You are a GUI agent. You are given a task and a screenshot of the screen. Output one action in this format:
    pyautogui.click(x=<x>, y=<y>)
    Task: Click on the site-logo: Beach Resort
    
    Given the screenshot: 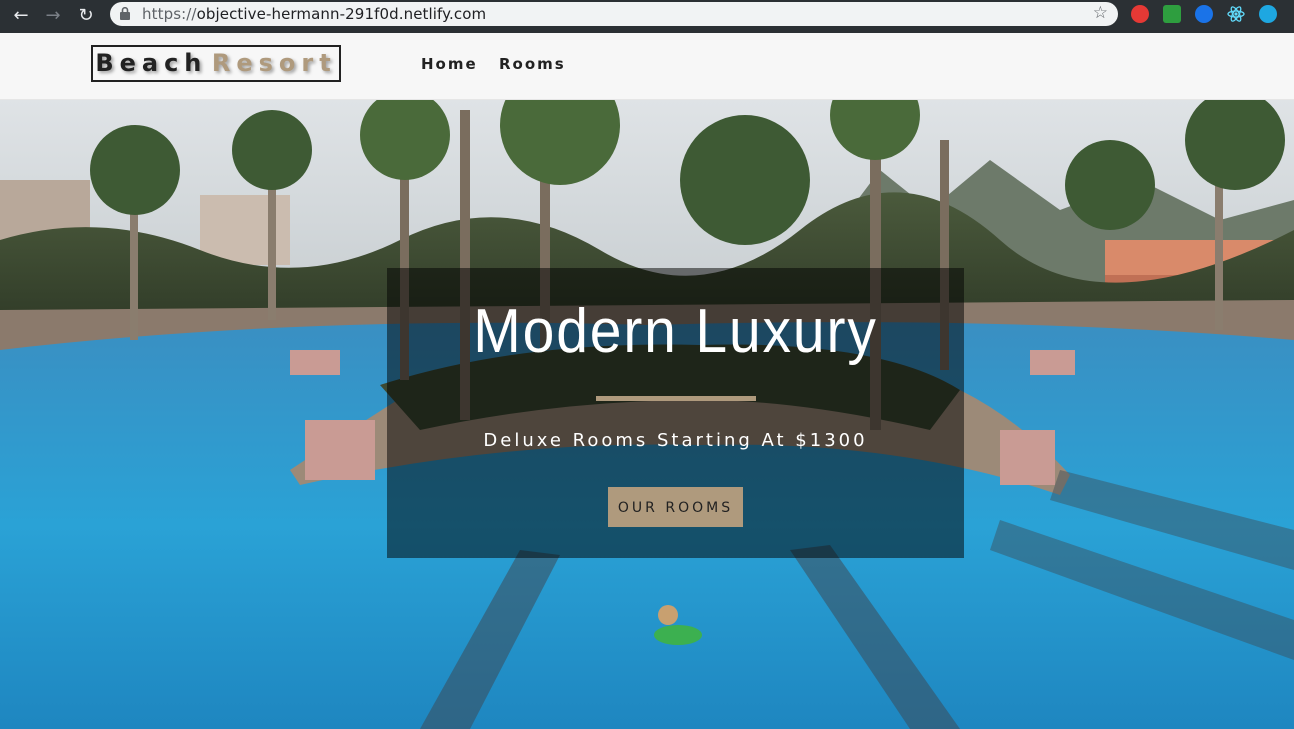 What is the action you would take?
    pyautogui.click(x=216, y=63)
    